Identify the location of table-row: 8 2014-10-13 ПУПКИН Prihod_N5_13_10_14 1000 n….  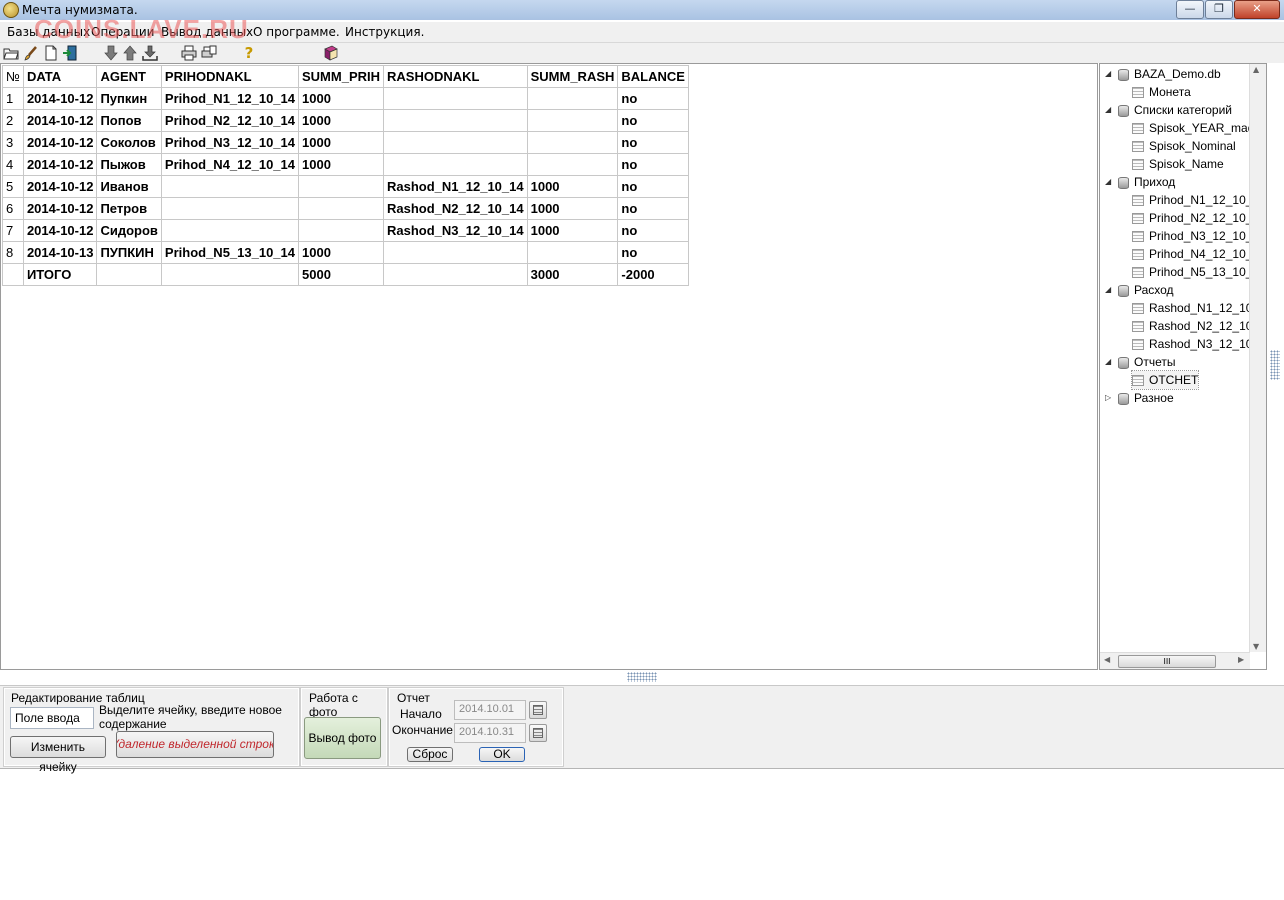
(345, 252).